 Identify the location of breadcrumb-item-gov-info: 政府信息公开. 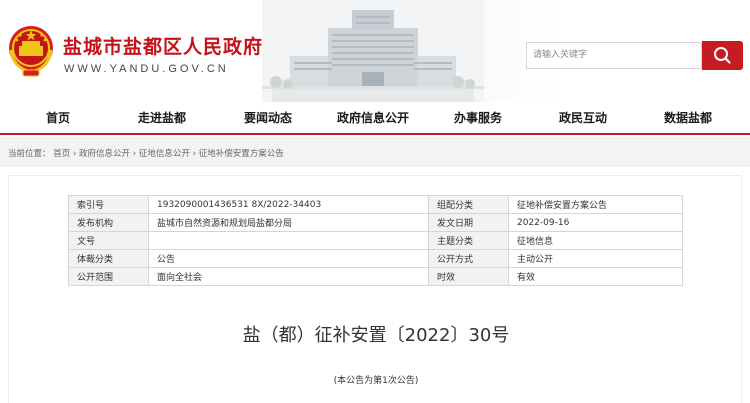
(104, 154).